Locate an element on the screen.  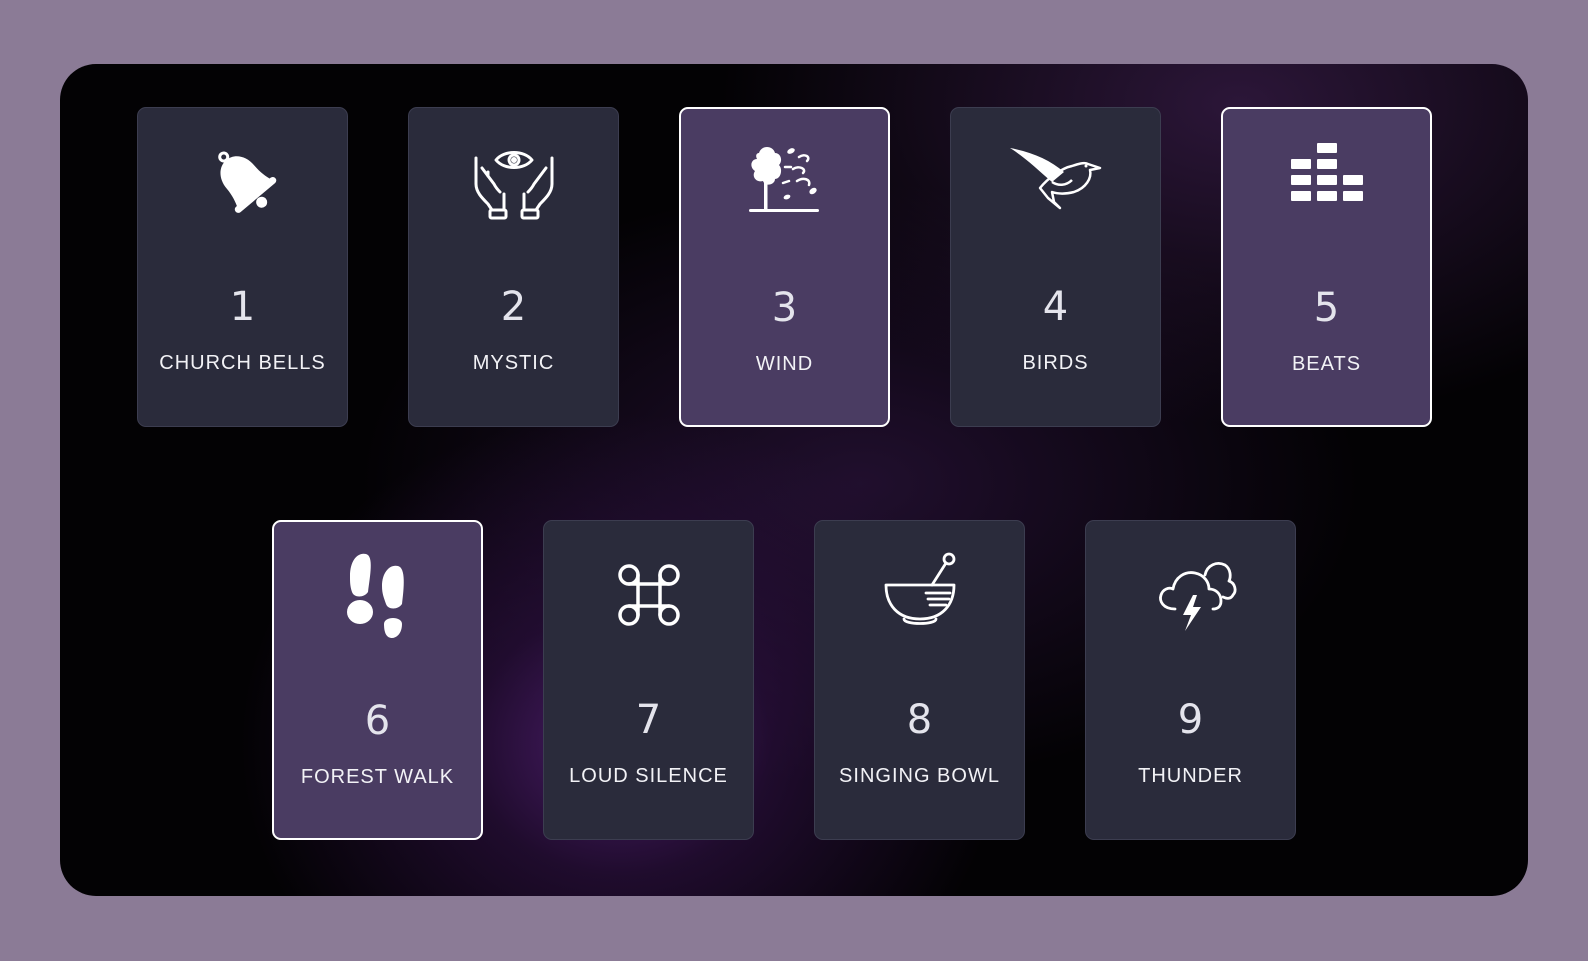
pad-church-bells: 1 CHURCH BELLS is located at coordinates (242, 267).